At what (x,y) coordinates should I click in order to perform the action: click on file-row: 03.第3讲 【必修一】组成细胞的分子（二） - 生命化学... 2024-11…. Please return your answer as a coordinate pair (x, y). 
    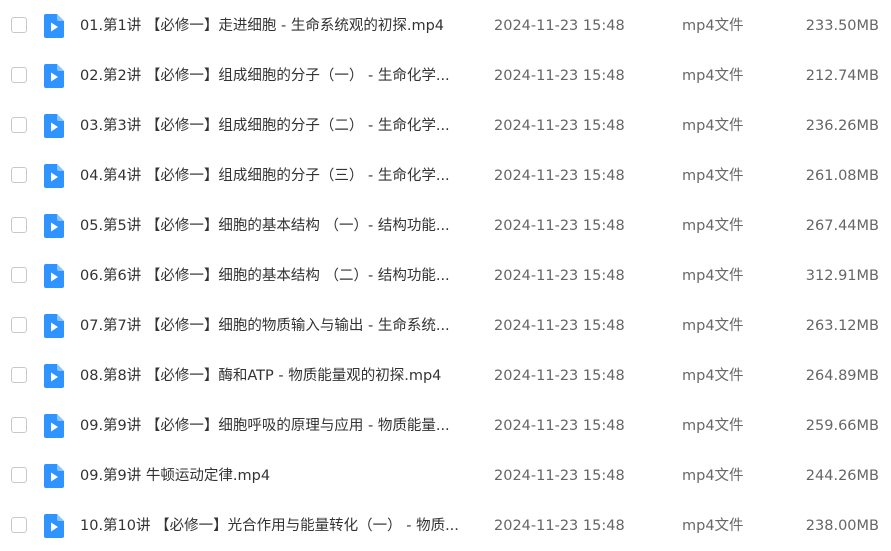
    Looking at the image, I should click on (445, 126).